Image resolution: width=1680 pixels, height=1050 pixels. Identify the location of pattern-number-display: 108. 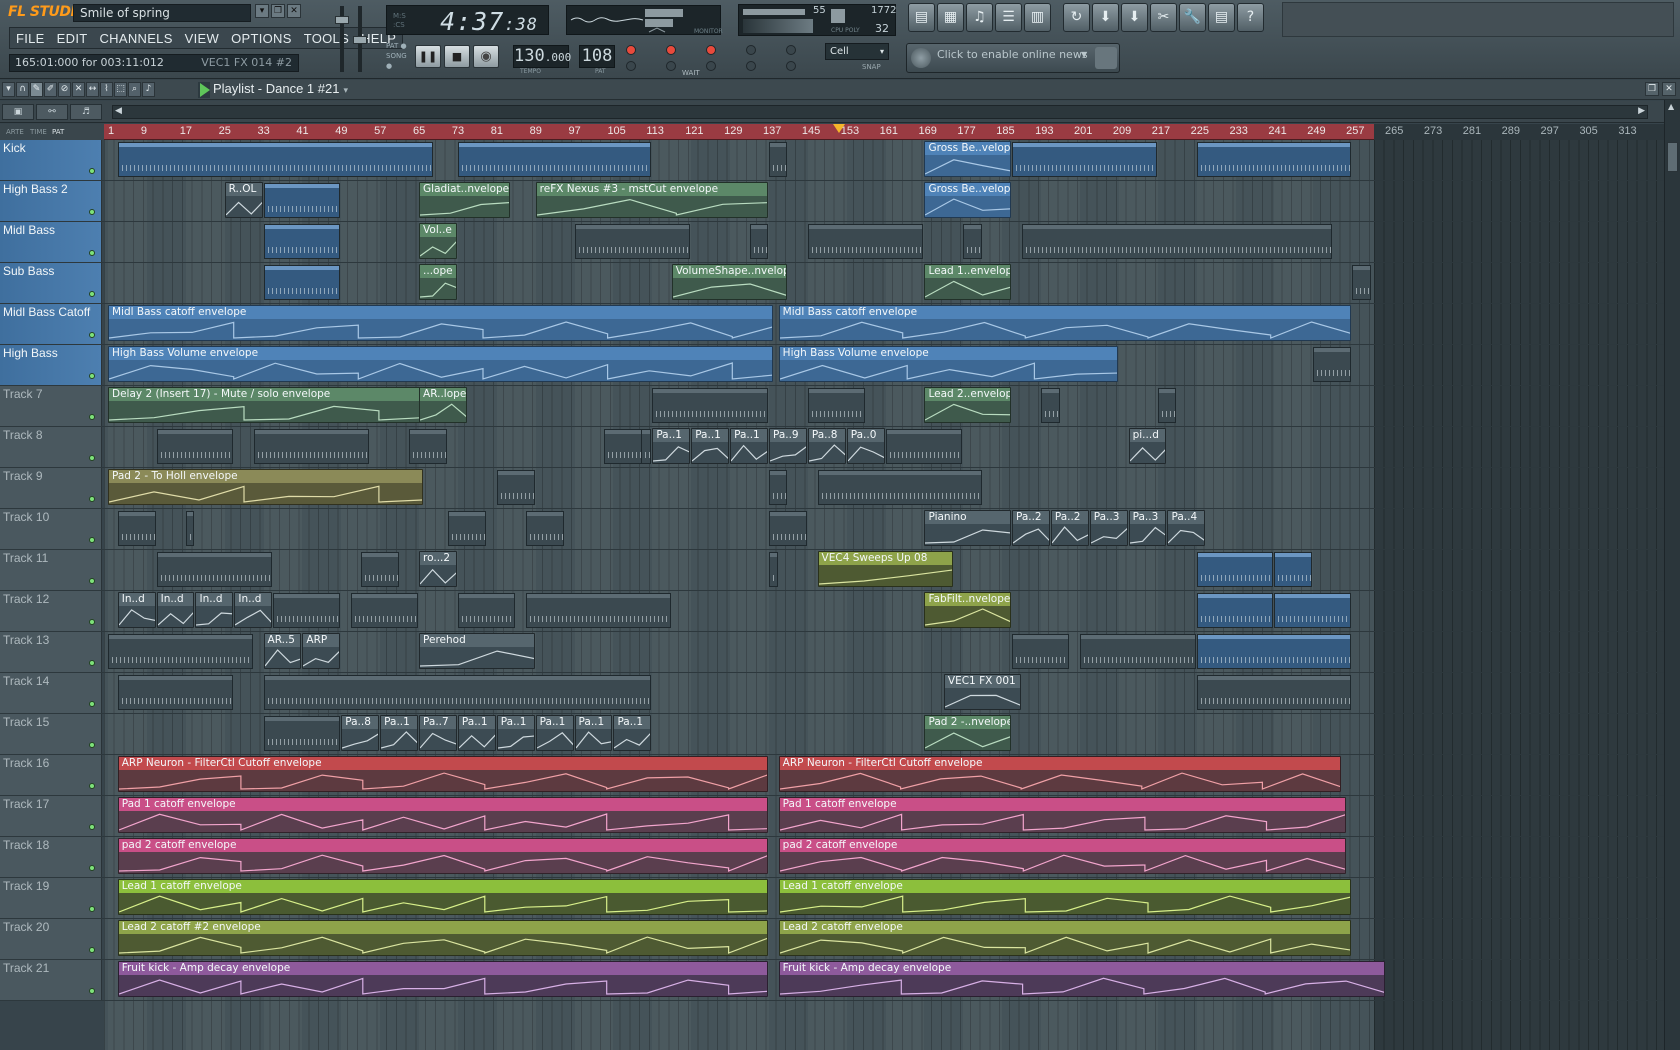
(597, 56).